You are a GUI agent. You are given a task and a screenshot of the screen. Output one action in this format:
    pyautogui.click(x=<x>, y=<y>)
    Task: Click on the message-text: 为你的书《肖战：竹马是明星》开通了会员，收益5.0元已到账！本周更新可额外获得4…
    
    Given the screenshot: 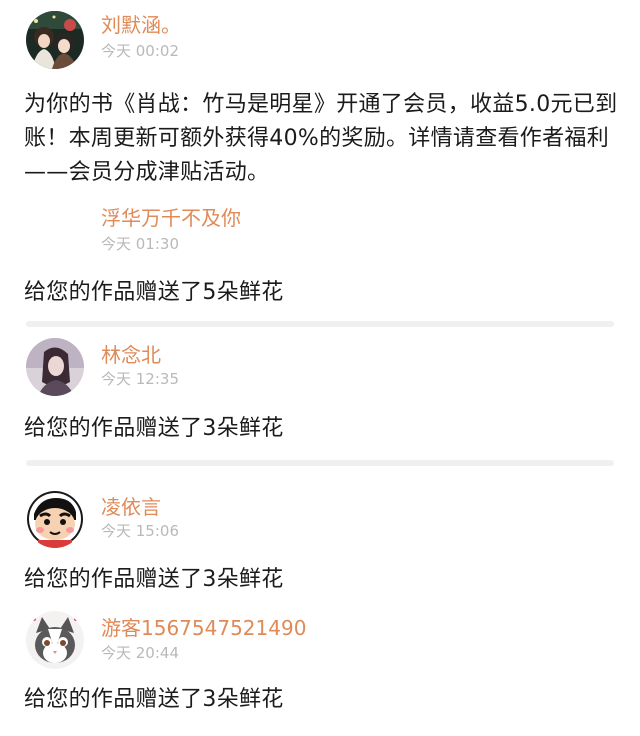 What is the action you would take?
    pyautogui.click(x=321, y=138)
    